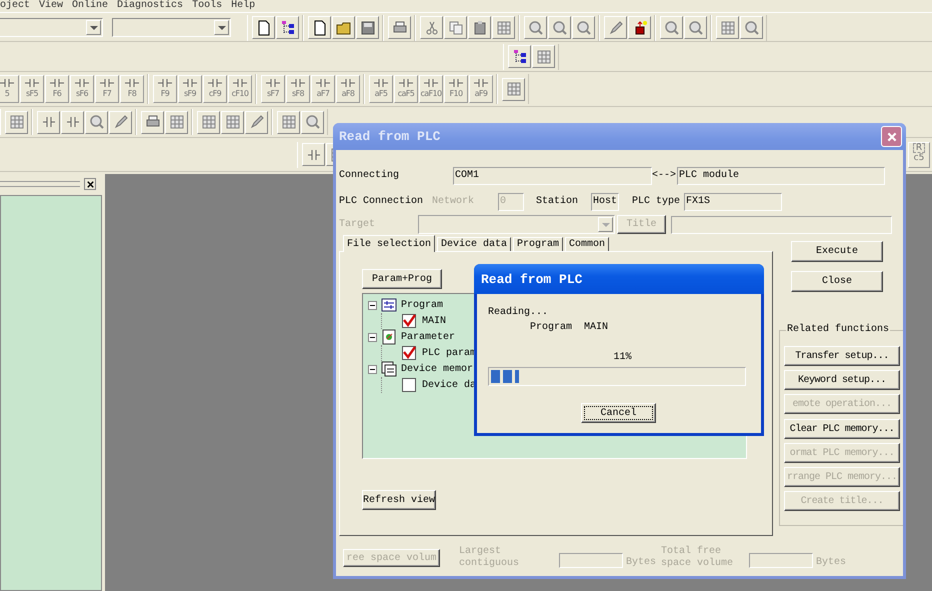  Describe the element at coordinates (431, 89) in the screenshot. I see `function-key-button: caF10` at that location.